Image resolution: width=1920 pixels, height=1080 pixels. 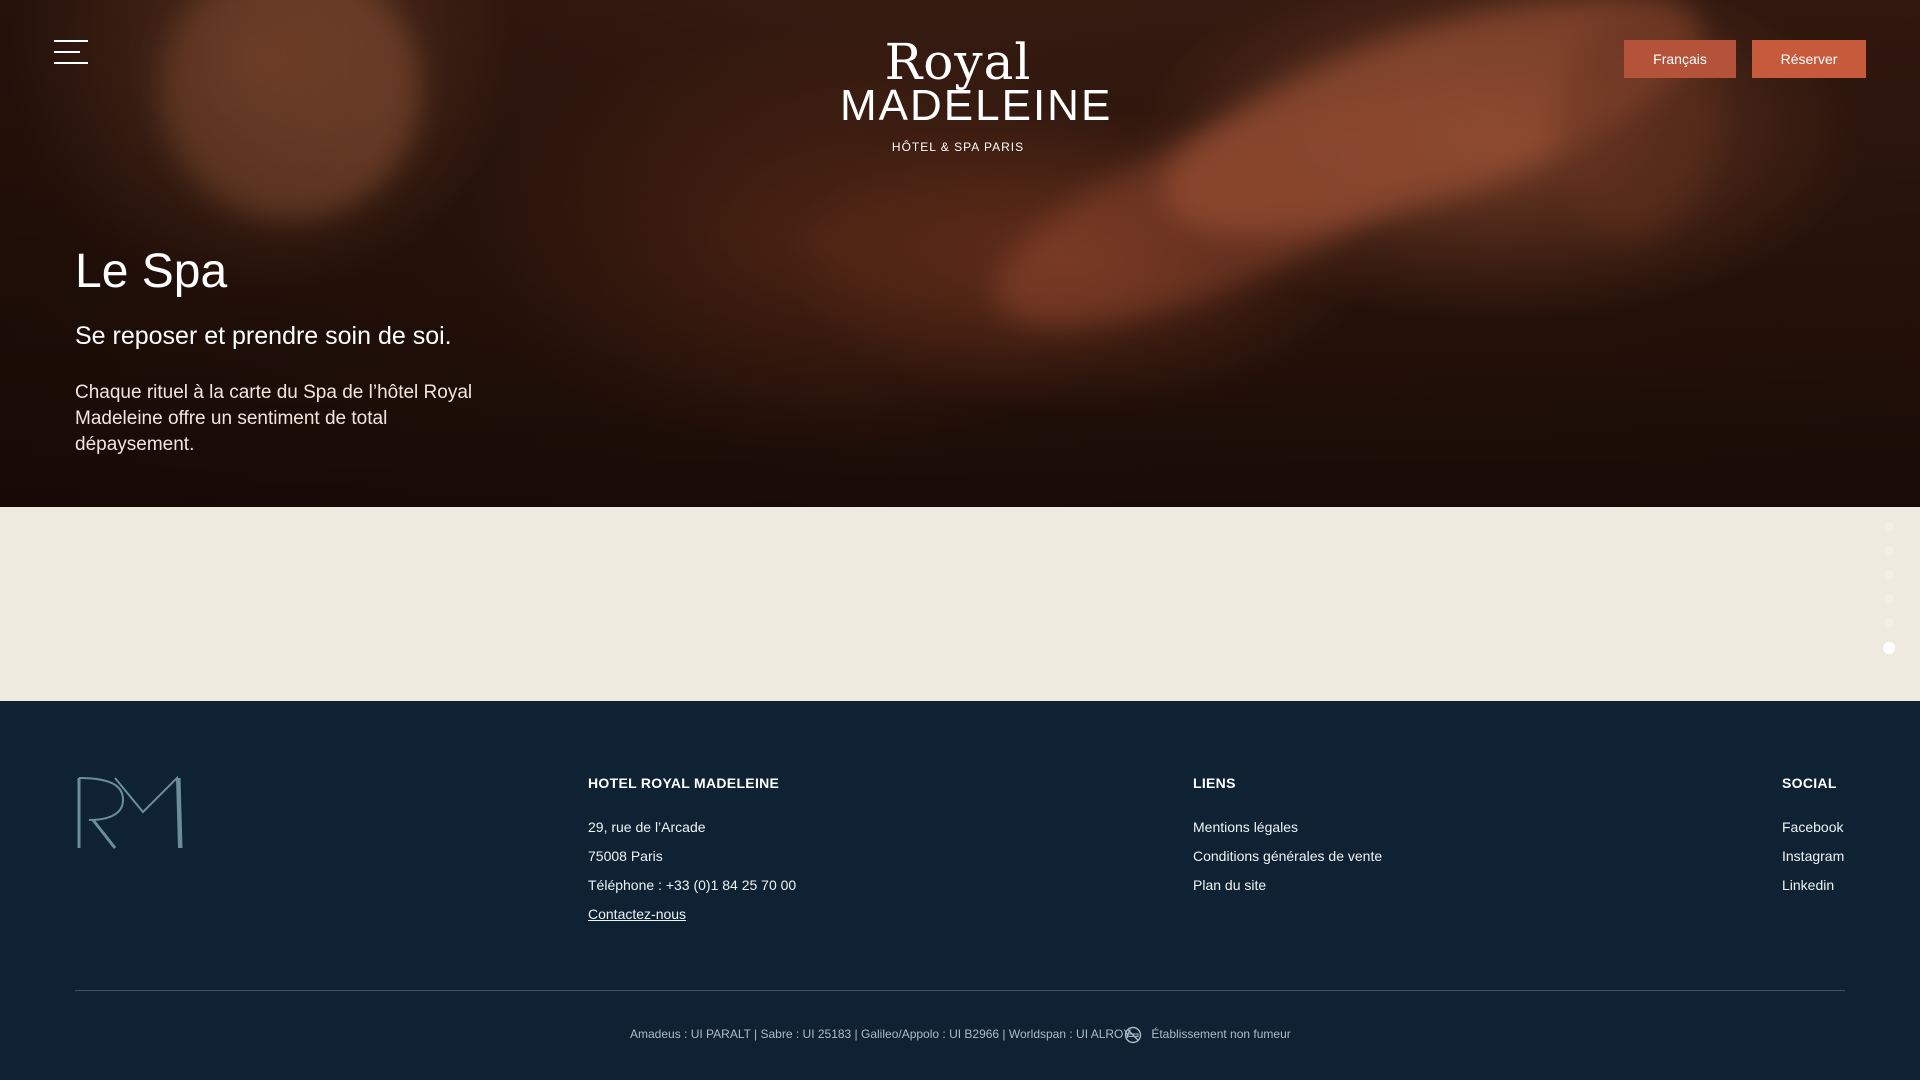 I want to click on footer-social-column: SOCIAL Facebook Instagram Linkedin, so click(x=1813, y=837).